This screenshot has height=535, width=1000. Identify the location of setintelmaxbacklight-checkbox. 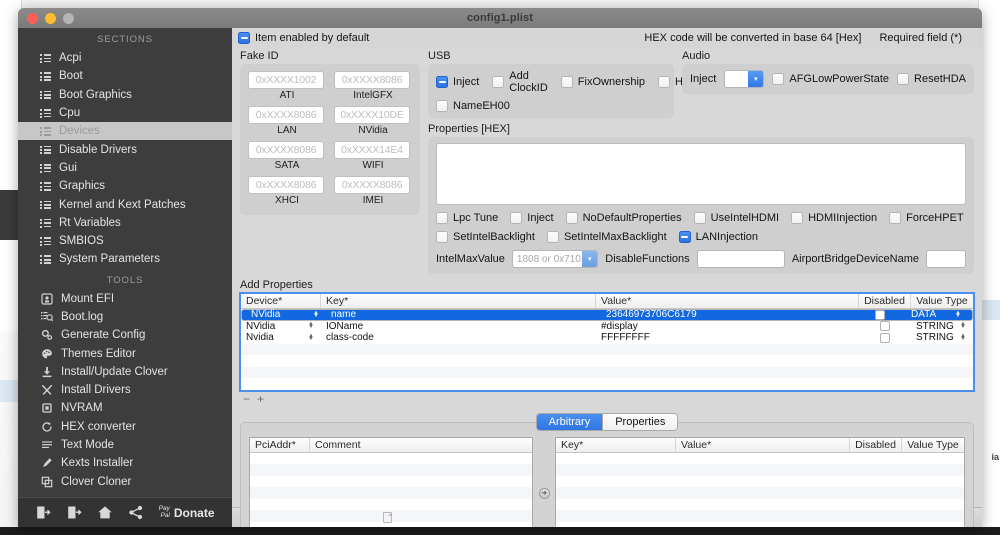
(552, 237).